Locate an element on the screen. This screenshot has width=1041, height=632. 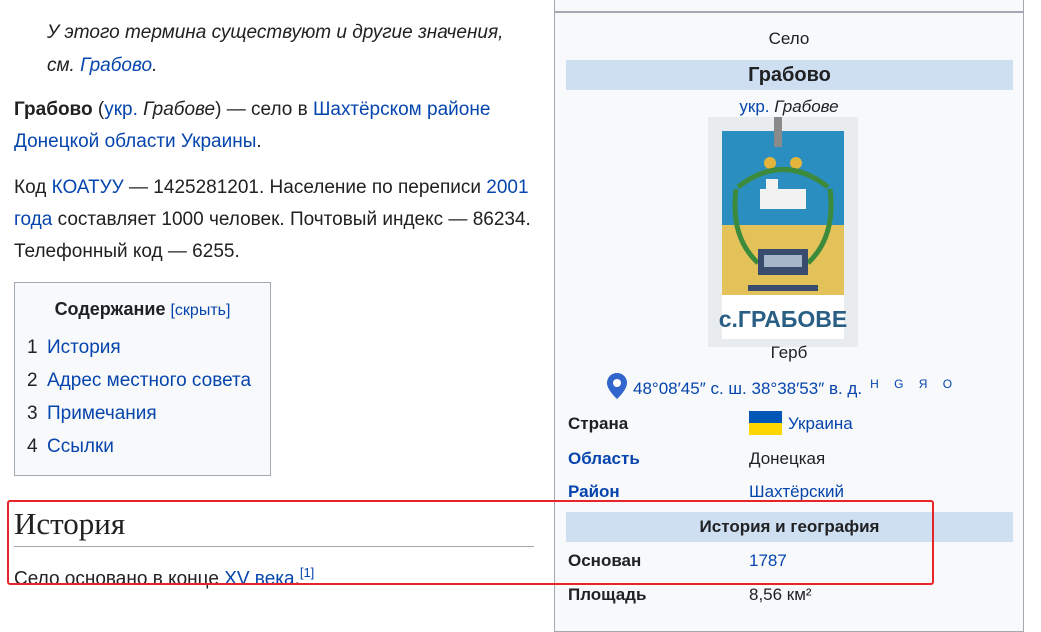
infobox-row-country: Страна Украина is located at coordinates (790, 424).